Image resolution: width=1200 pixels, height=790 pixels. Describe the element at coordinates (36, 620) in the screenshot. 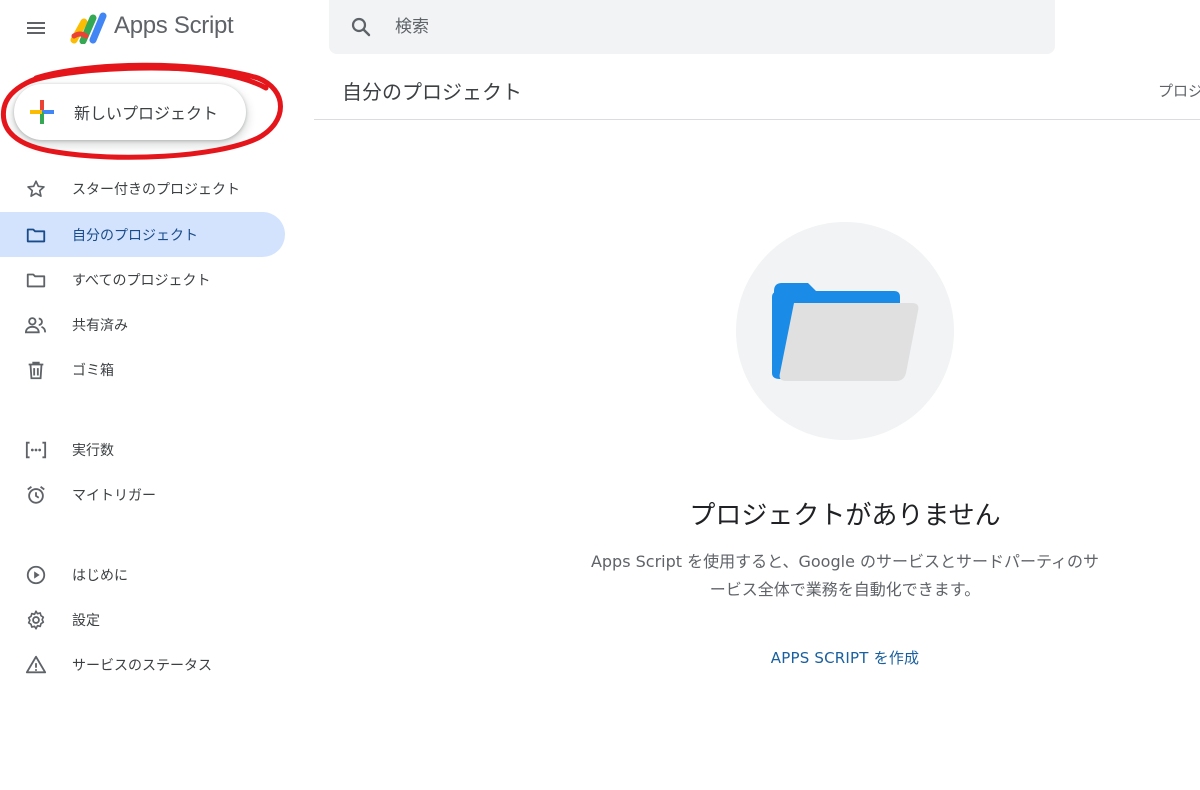

I see `gear-icon` at that location.